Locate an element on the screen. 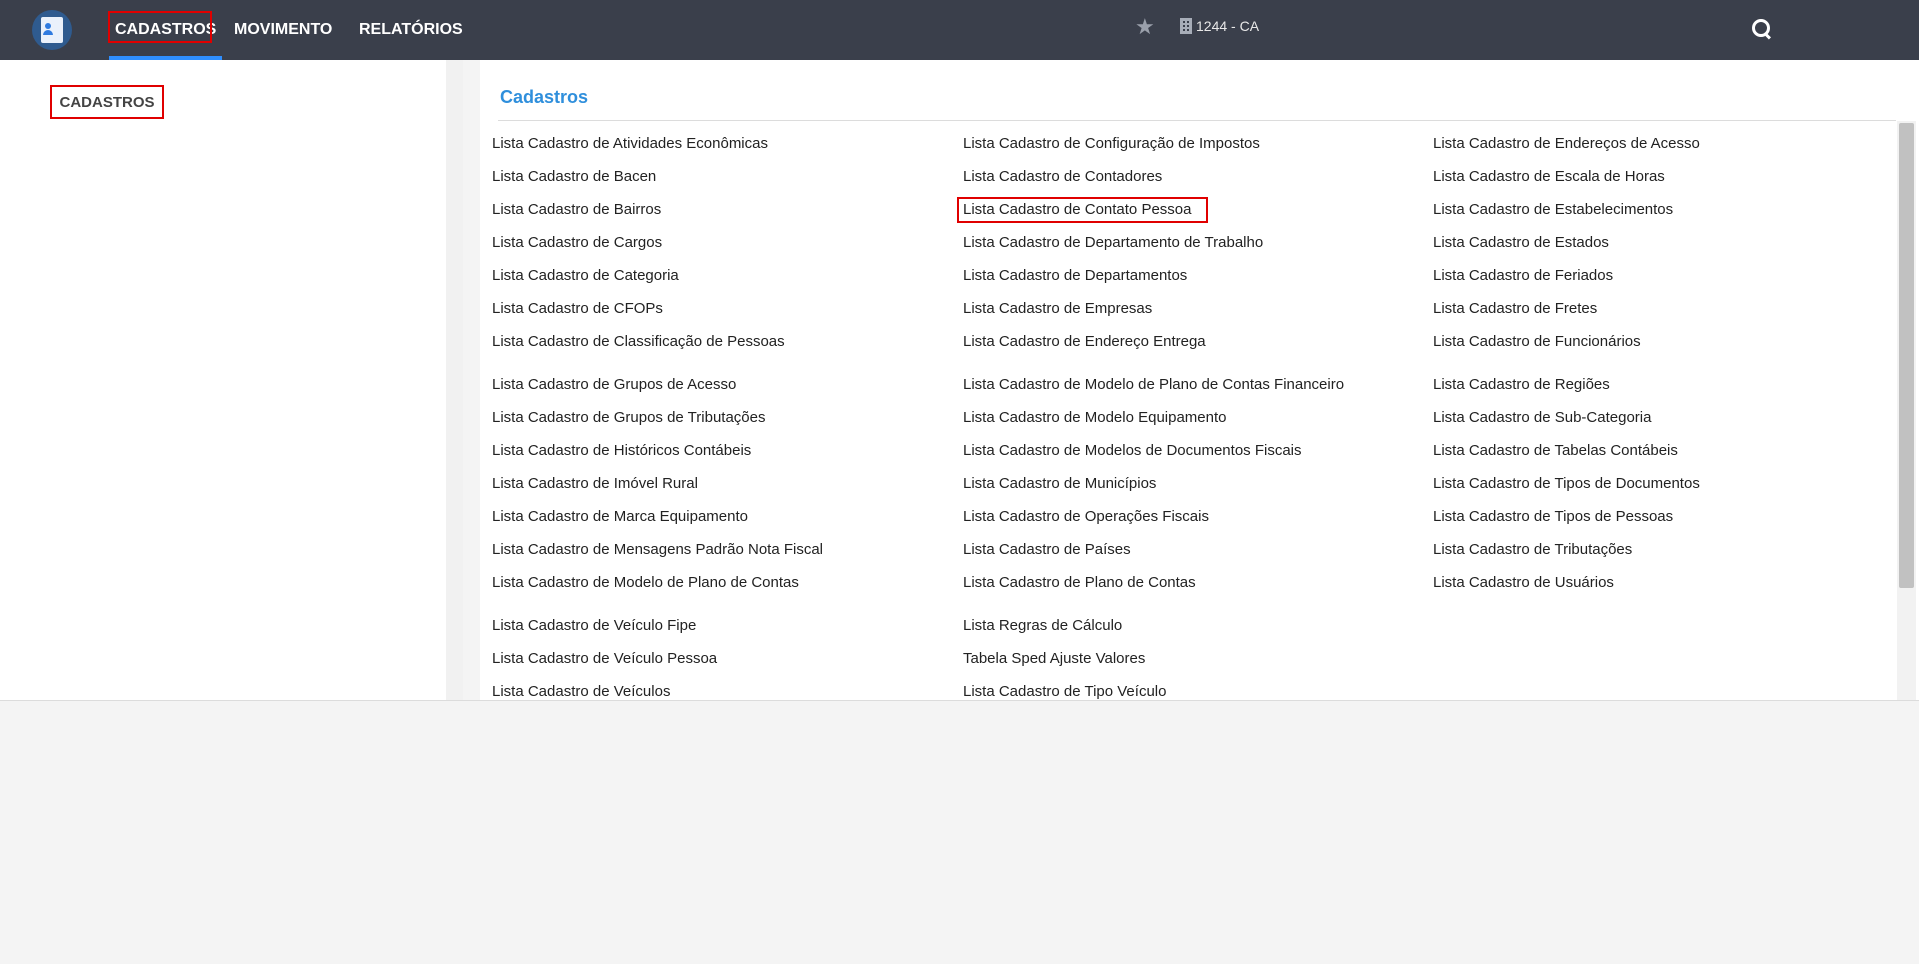 This screenshot has width=1919, height=964. nav-cadastros-highlight is located at coordinates (160, 27).